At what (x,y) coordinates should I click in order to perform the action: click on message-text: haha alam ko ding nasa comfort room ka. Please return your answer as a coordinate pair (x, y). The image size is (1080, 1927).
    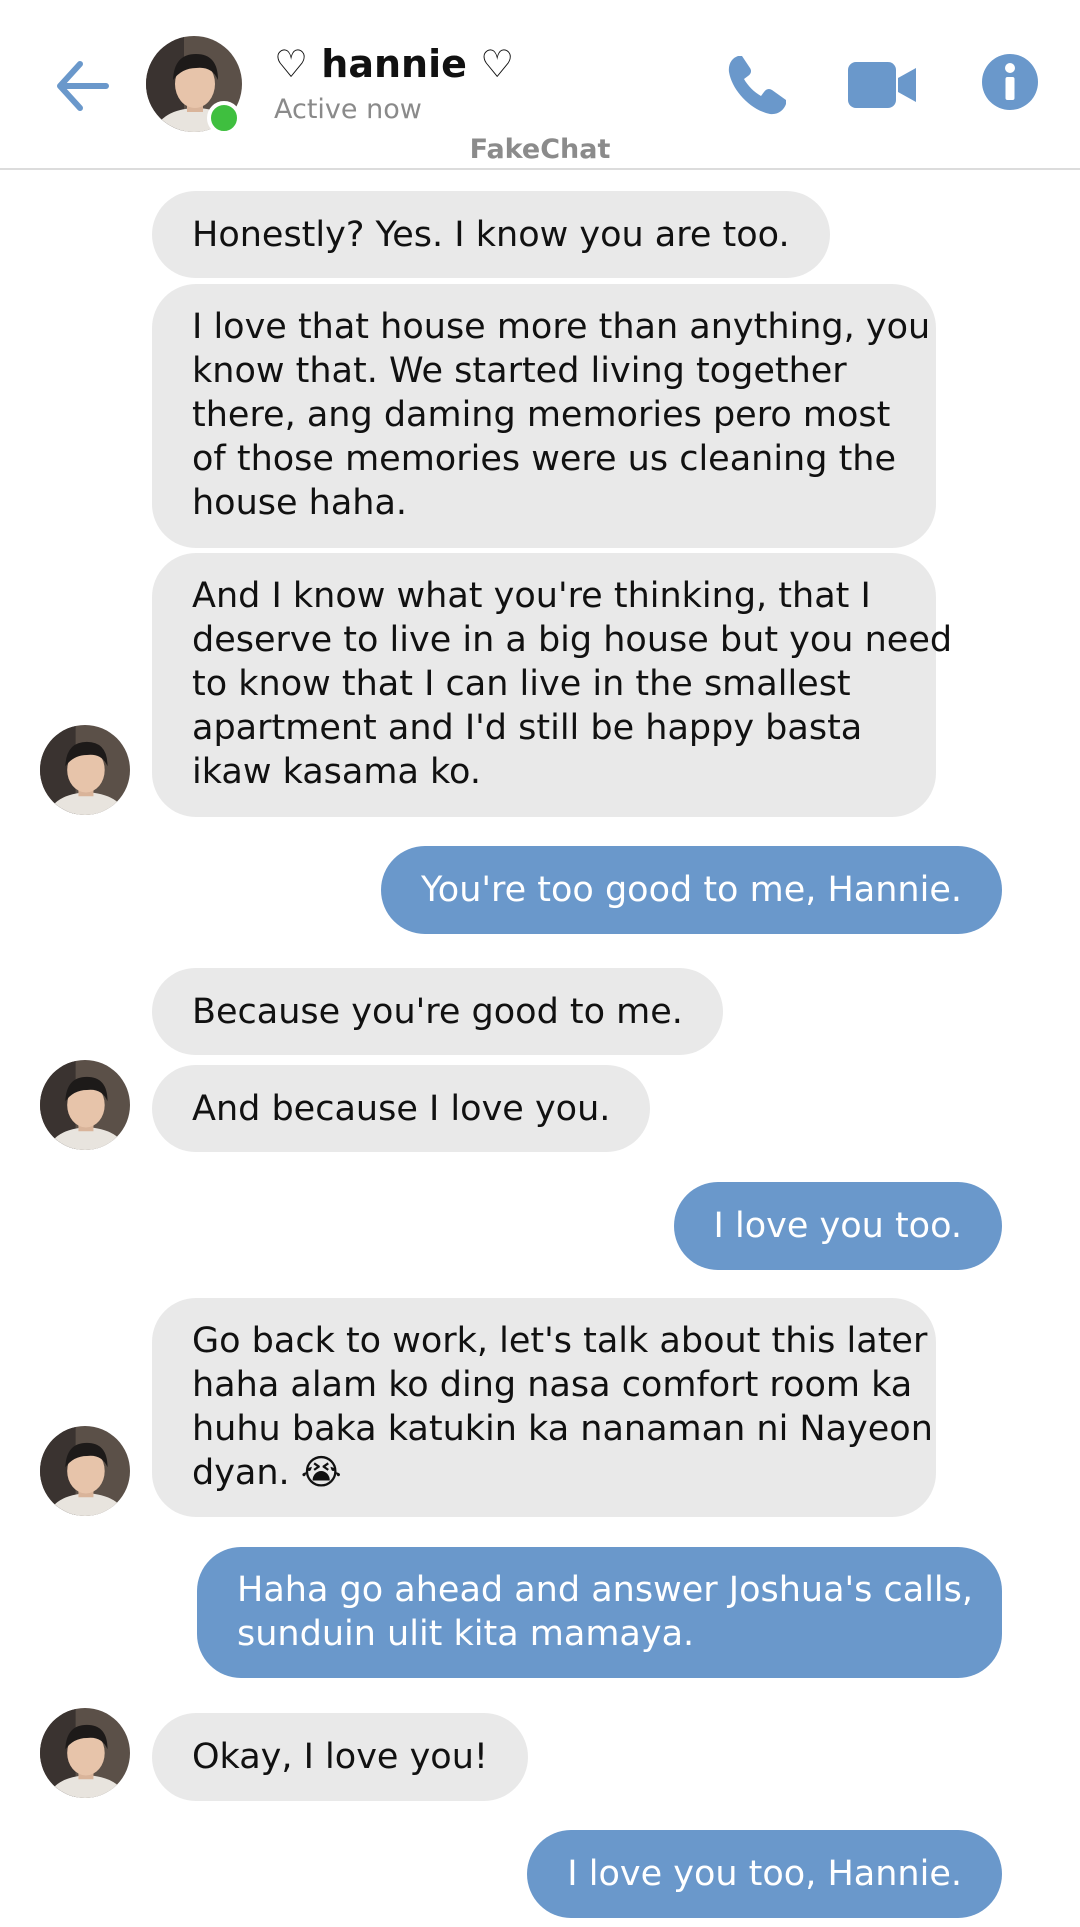
    Looking at the image, I should click on (552, 1385).